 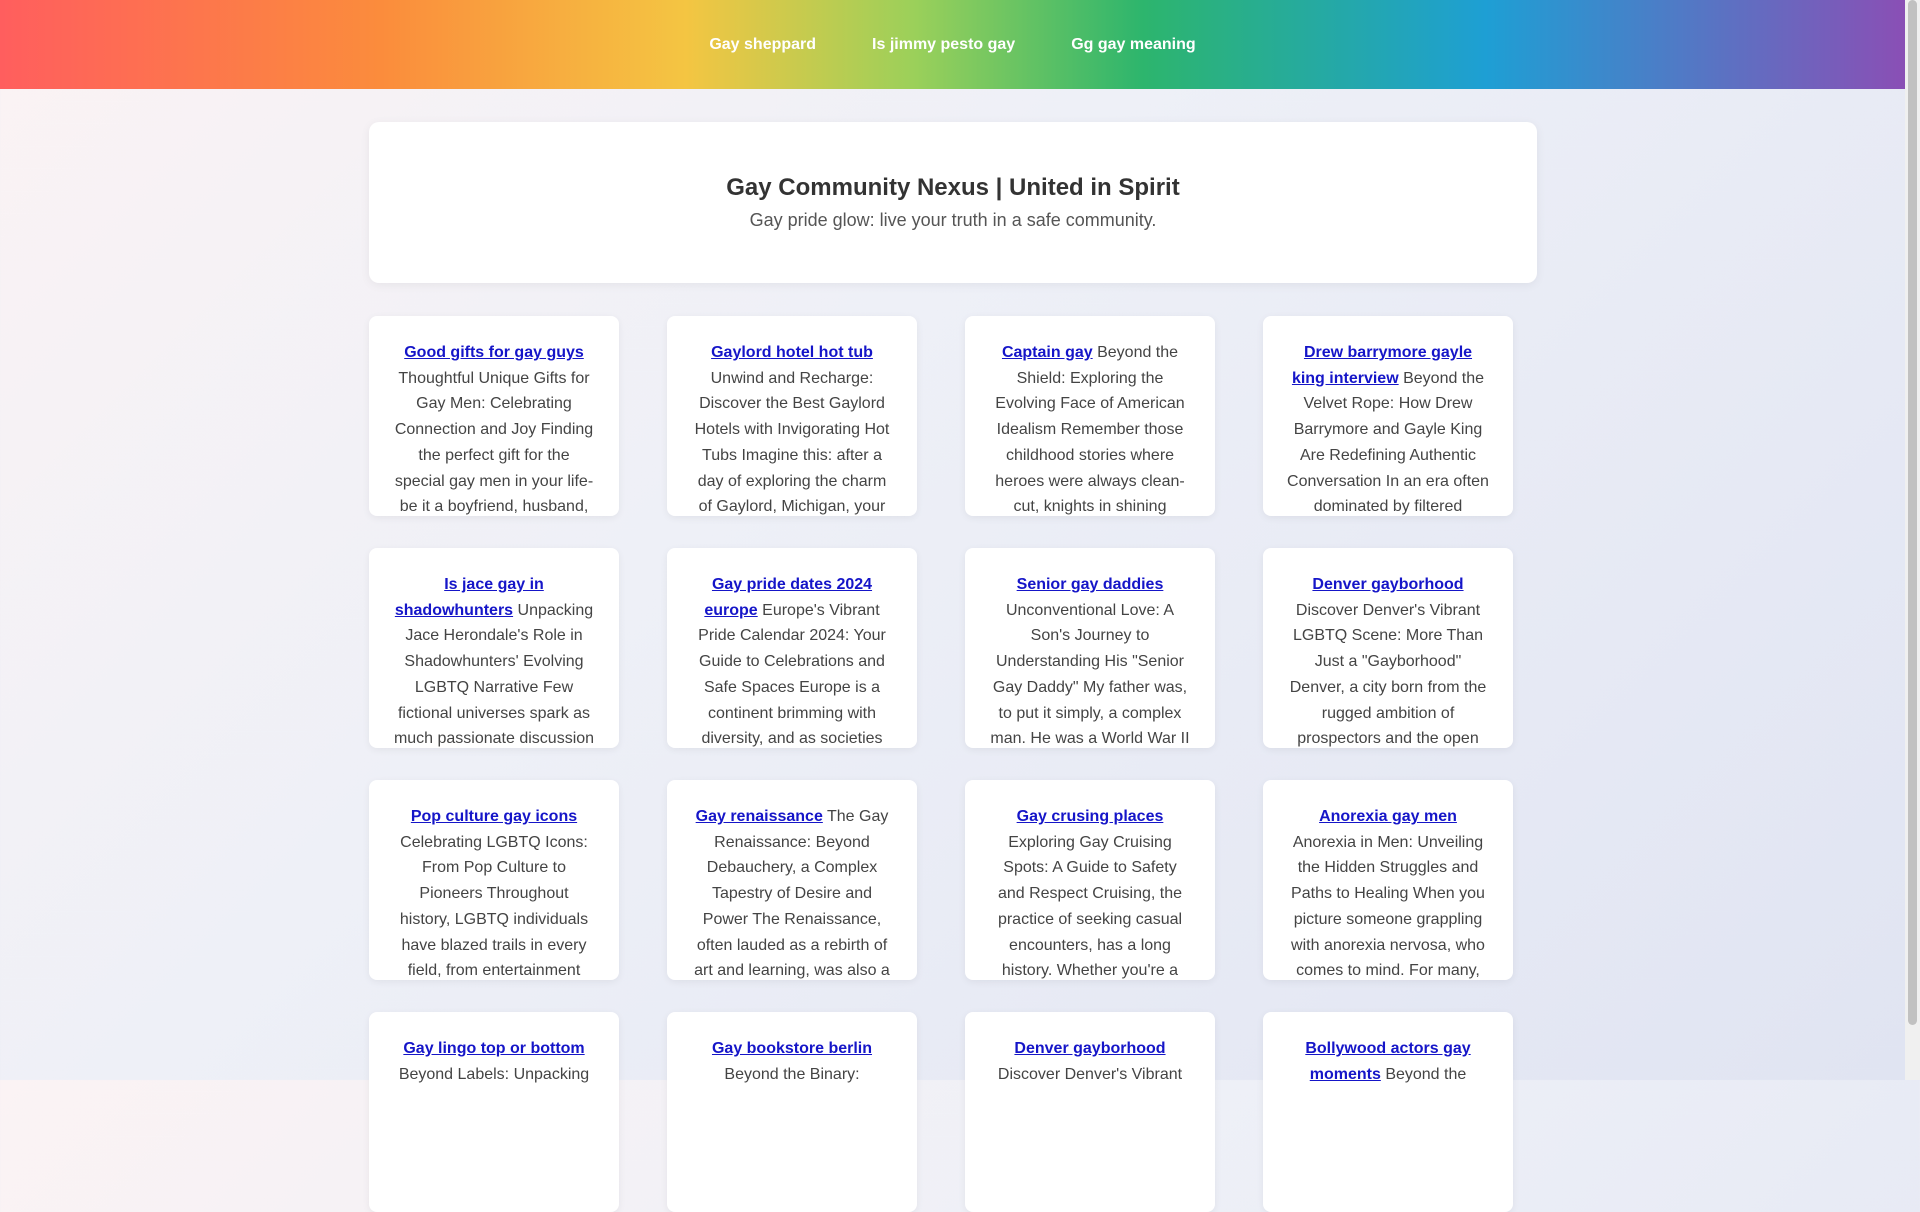 I want to click on article-card-title-link: Good gifts for gay guys, so click(x=494, y=352).